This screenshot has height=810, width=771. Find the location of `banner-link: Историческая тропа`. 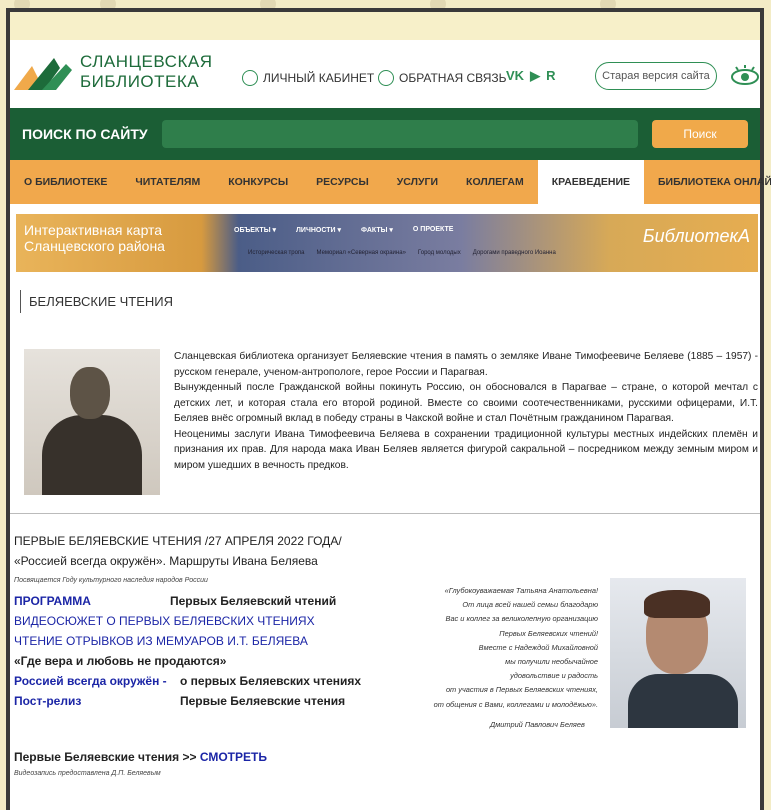

banner-link: Историческая тропа is located at coordinates (276, 253).